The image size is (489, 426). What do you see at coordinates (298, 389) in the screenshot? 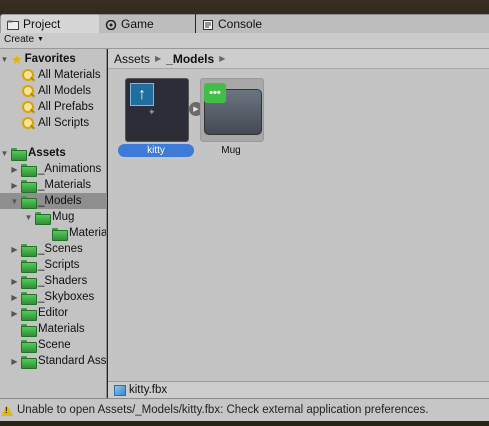
I see `selected-path-bar: kitty.fbx` at bounding box center [298, 389].